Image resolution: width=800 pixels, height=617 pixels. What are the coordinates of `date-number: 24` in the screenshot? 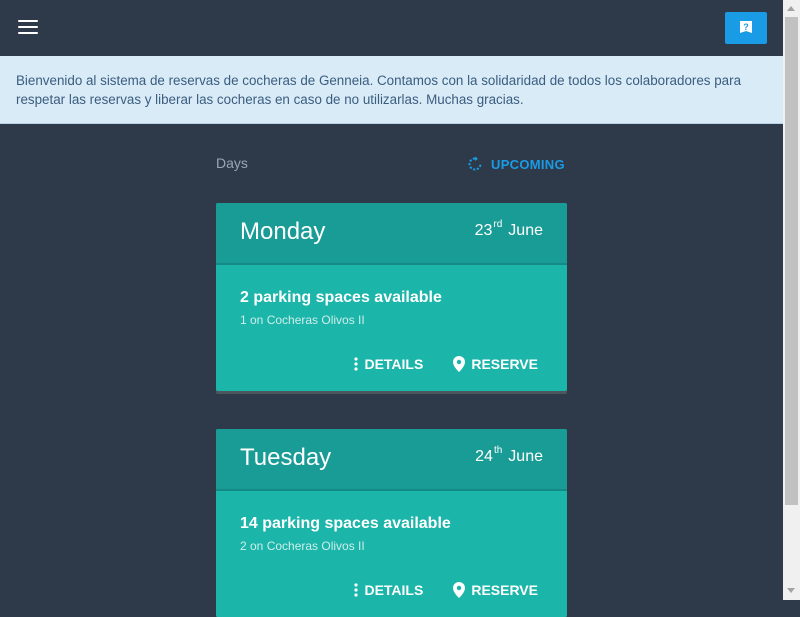 It's located at (484, 456).